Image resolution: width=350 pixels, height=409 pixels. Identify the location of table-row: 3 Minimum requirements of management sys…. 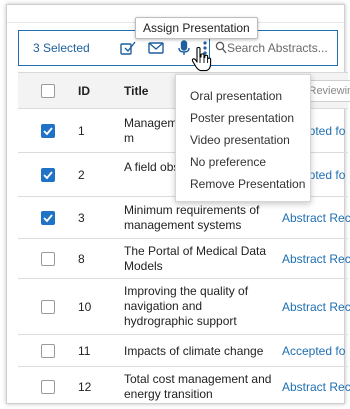
(184, 218).